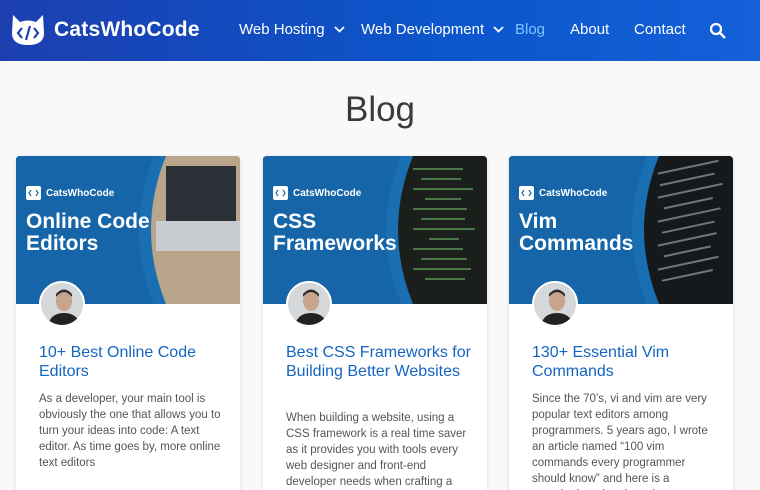 This screenshot has width=760, height=490. Describe the element at coordinates (717, 30) in the screenshot. I see `search-icon` at that location.